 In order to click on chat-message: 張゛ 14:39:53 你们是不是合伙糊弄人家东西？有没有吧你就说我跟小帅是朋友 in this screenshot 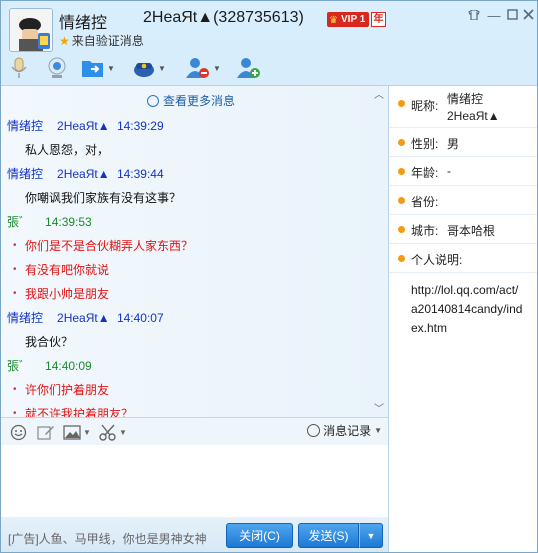, I will do `click(191, 258)`.